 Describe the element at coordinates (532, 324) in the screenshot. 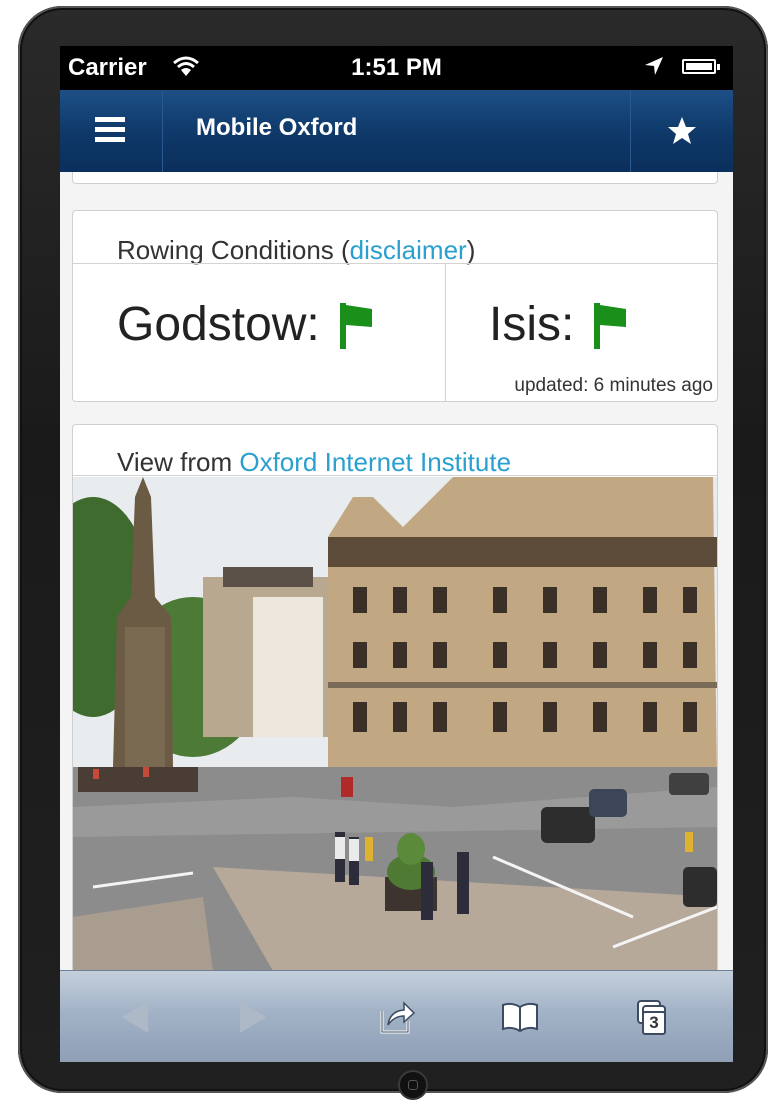

I see `site-name: Isis:` at that location.